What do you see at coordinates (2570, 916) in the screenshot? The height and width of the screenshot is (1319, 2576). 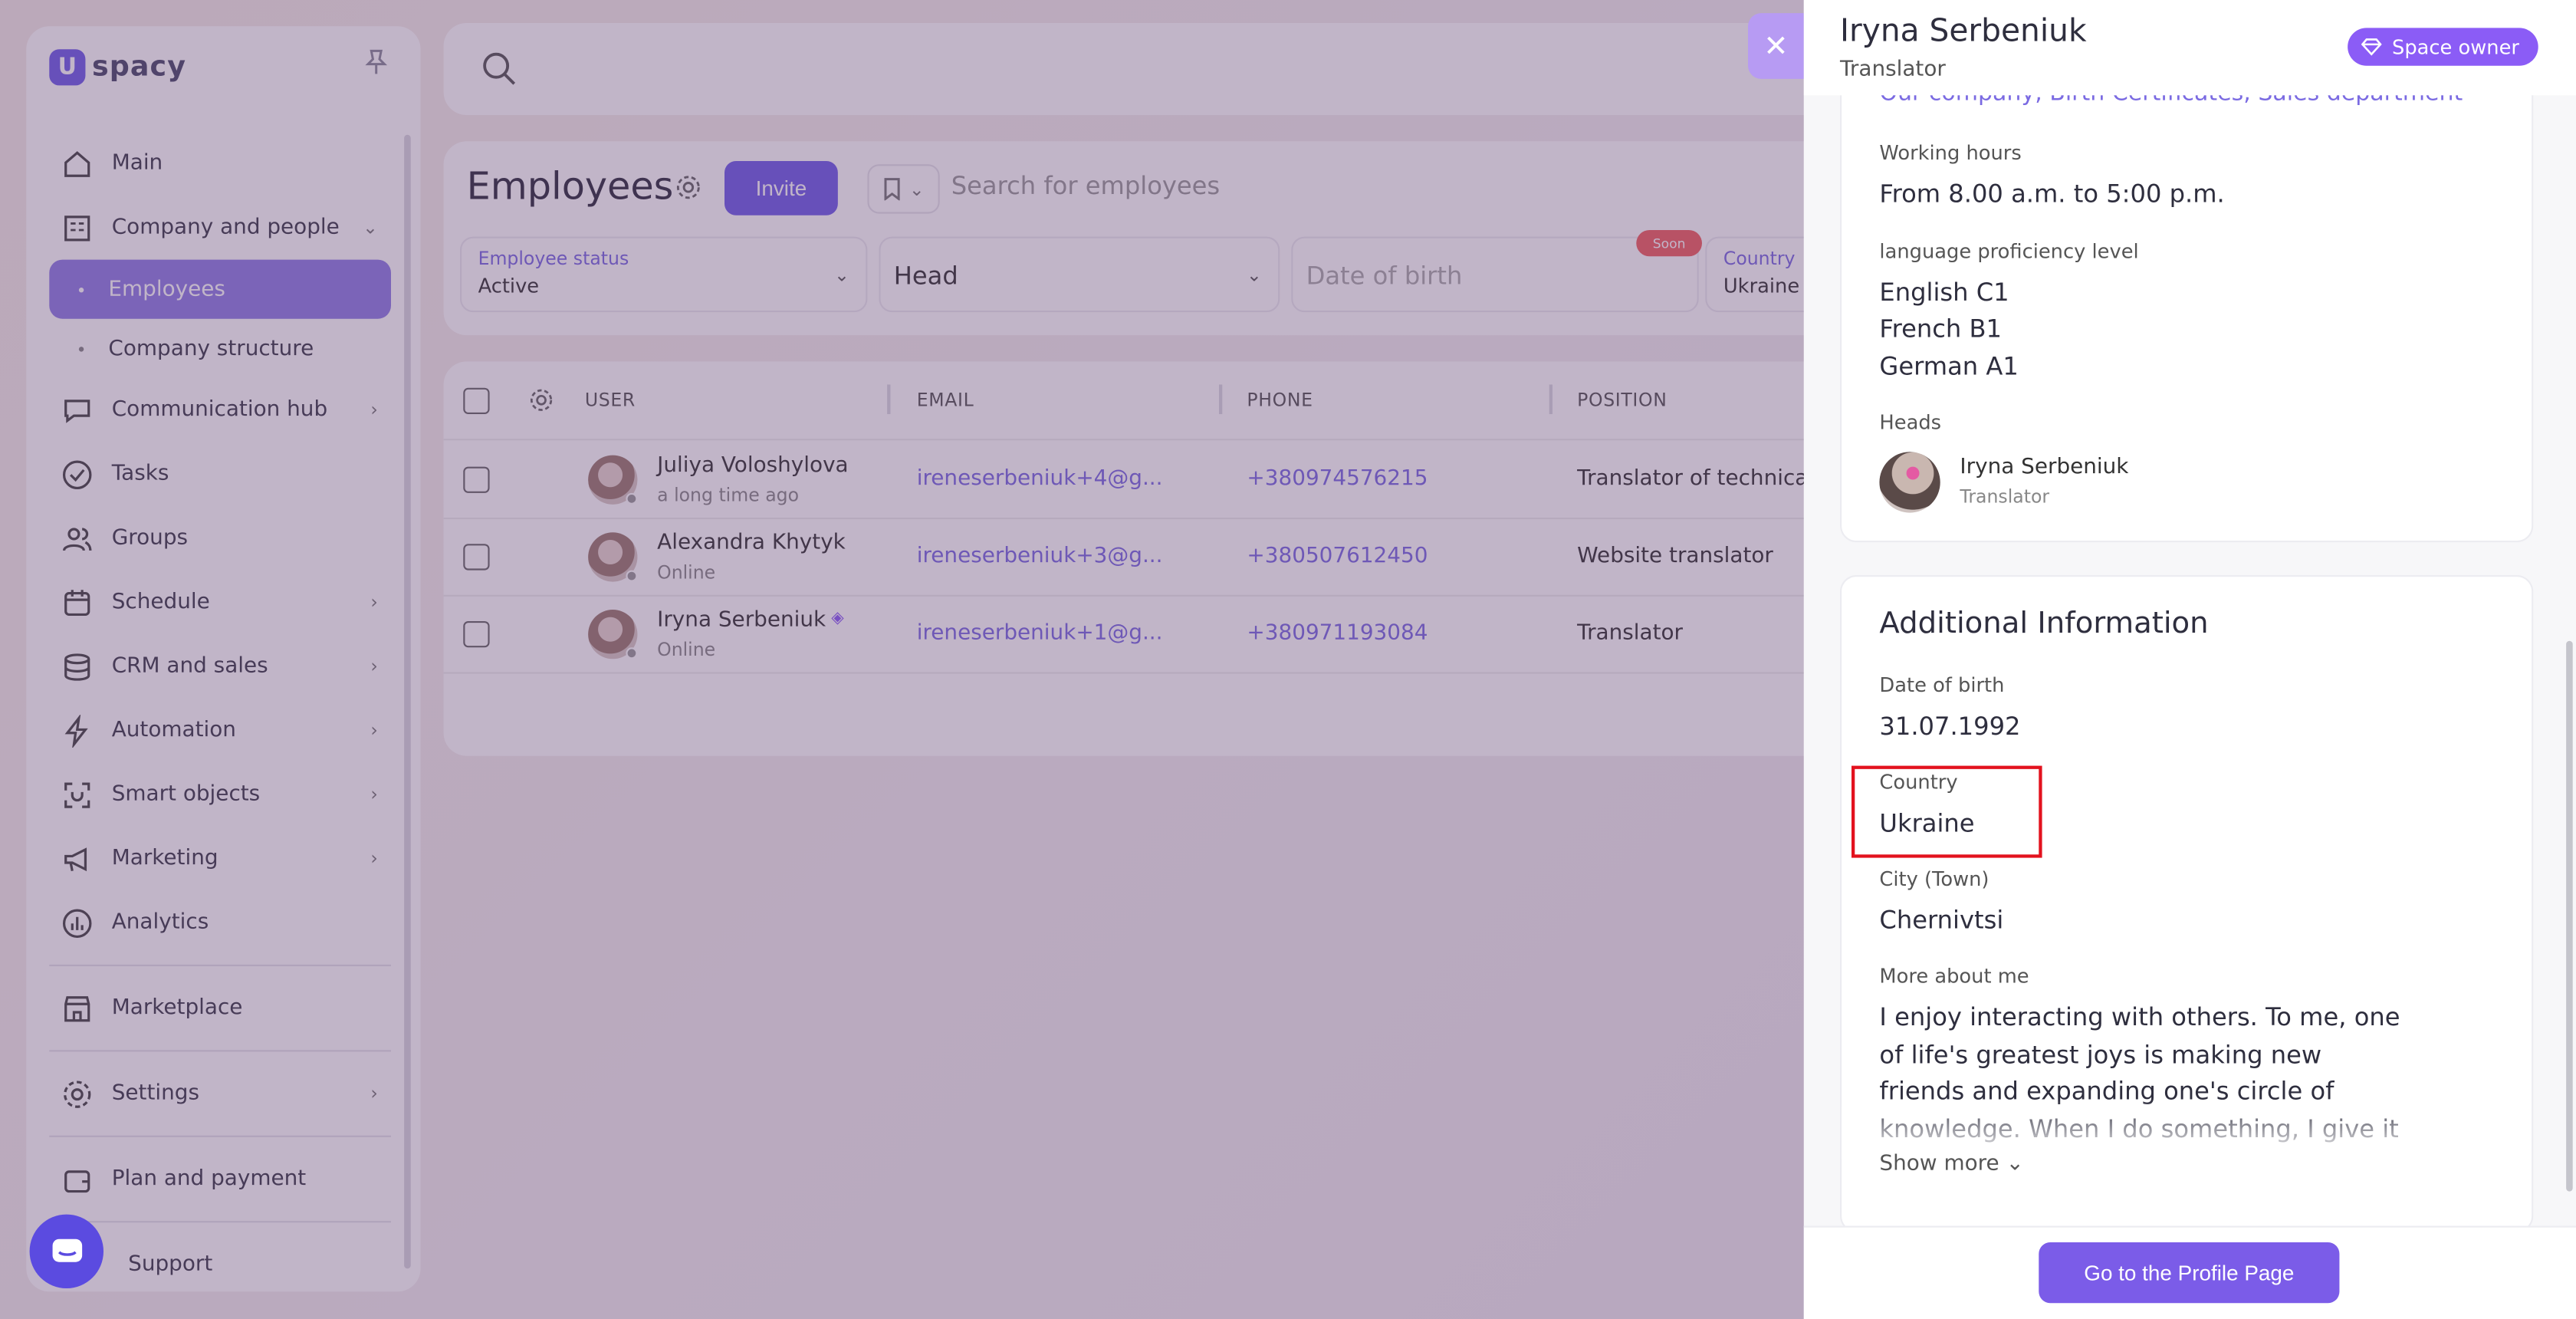 I see `panel-scrollbar` at bounding box center [2570, 916].